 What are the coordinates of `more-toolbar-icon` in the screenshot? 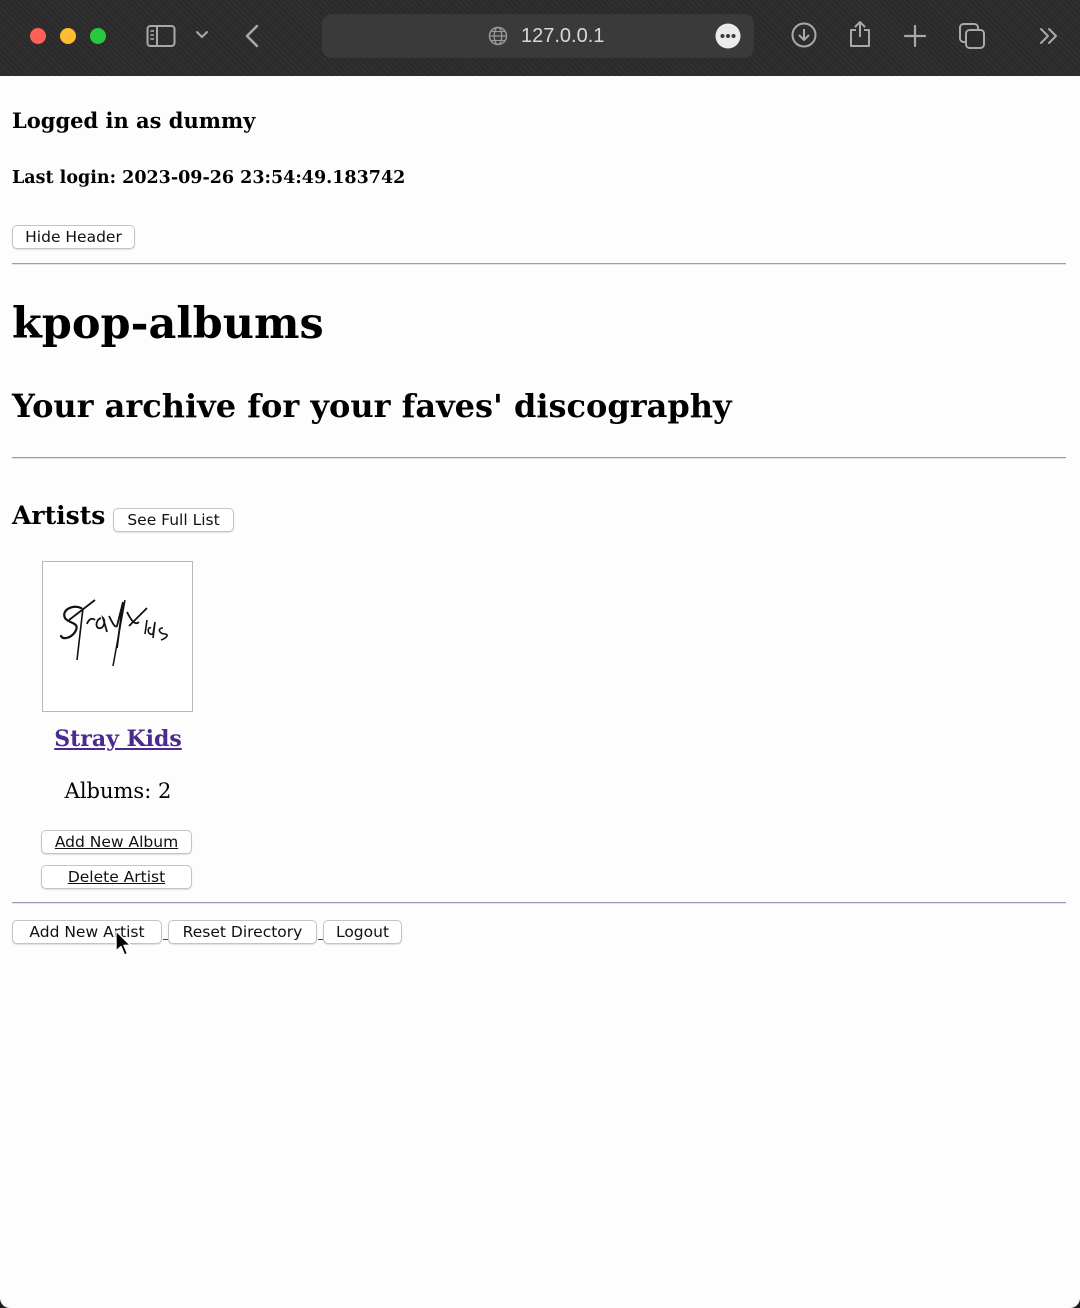 It's located at (1049, 36).